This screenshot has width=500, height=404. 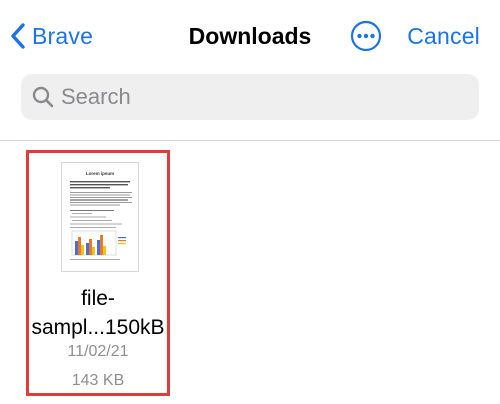 What do you see at coordinates (98, 298) in the screenshot?
I see `file-name-line-1: file-` at bounding box center [98, 298].